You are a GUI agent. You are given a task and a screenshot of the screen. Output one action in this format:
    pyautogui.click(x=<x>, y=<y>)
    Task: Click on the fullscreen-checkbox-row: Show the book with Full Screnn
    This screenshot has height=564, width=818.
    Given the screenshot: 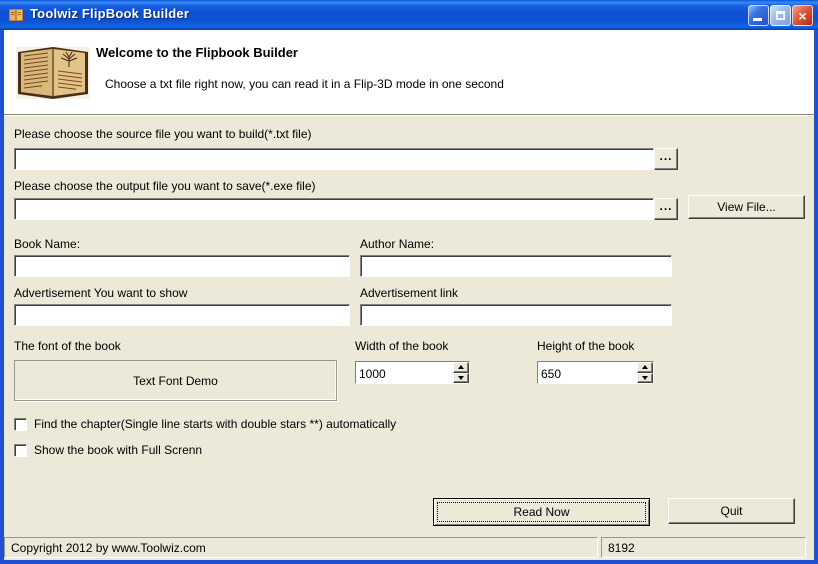 What is the action you would take?
    pyautogui.click(x=108, y=450)
    